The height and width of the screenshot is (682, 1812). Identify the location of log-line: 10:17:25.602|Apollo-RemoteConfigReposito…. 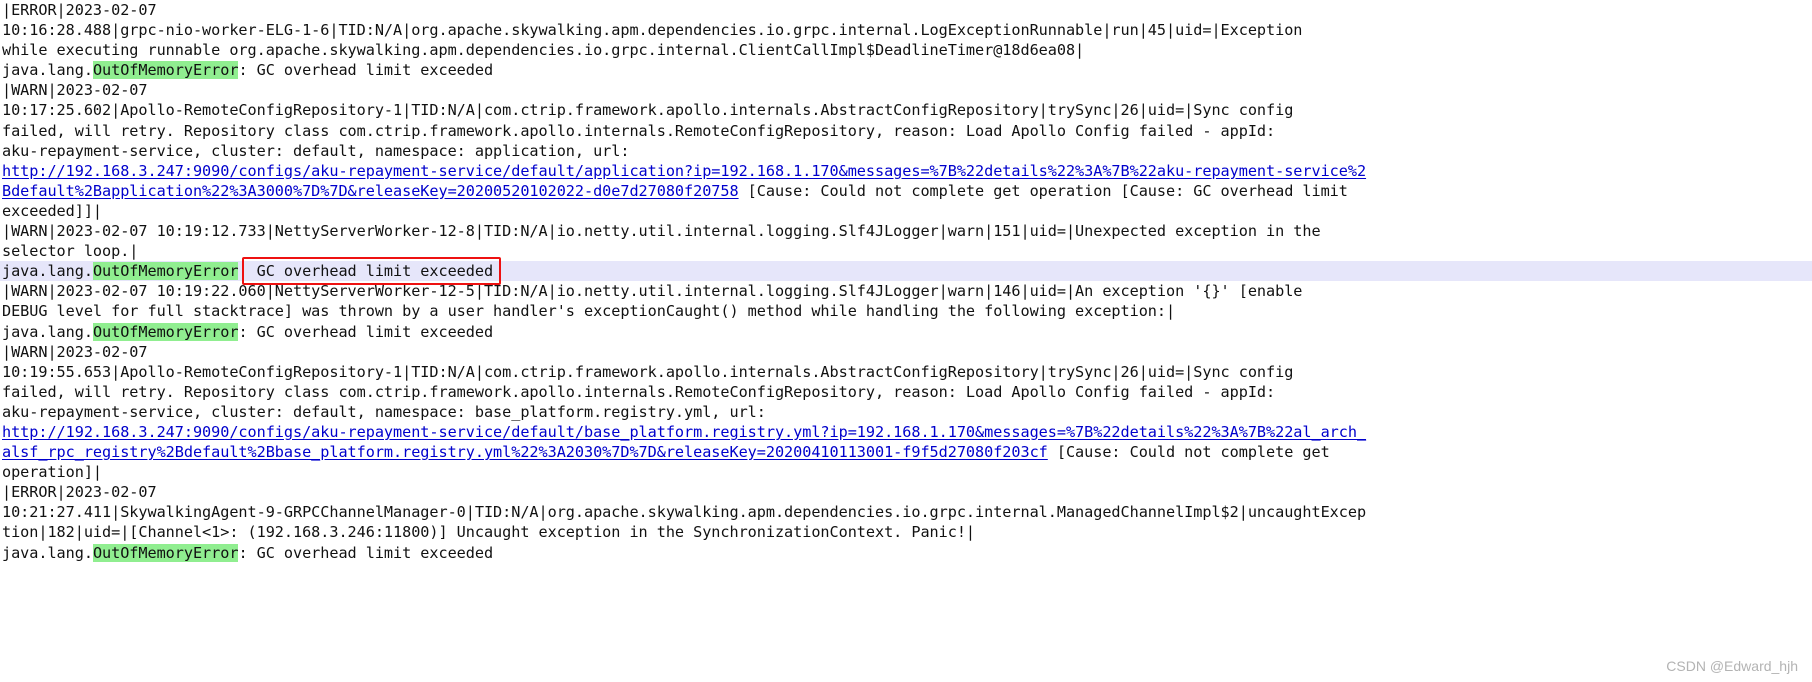
(906, 110).